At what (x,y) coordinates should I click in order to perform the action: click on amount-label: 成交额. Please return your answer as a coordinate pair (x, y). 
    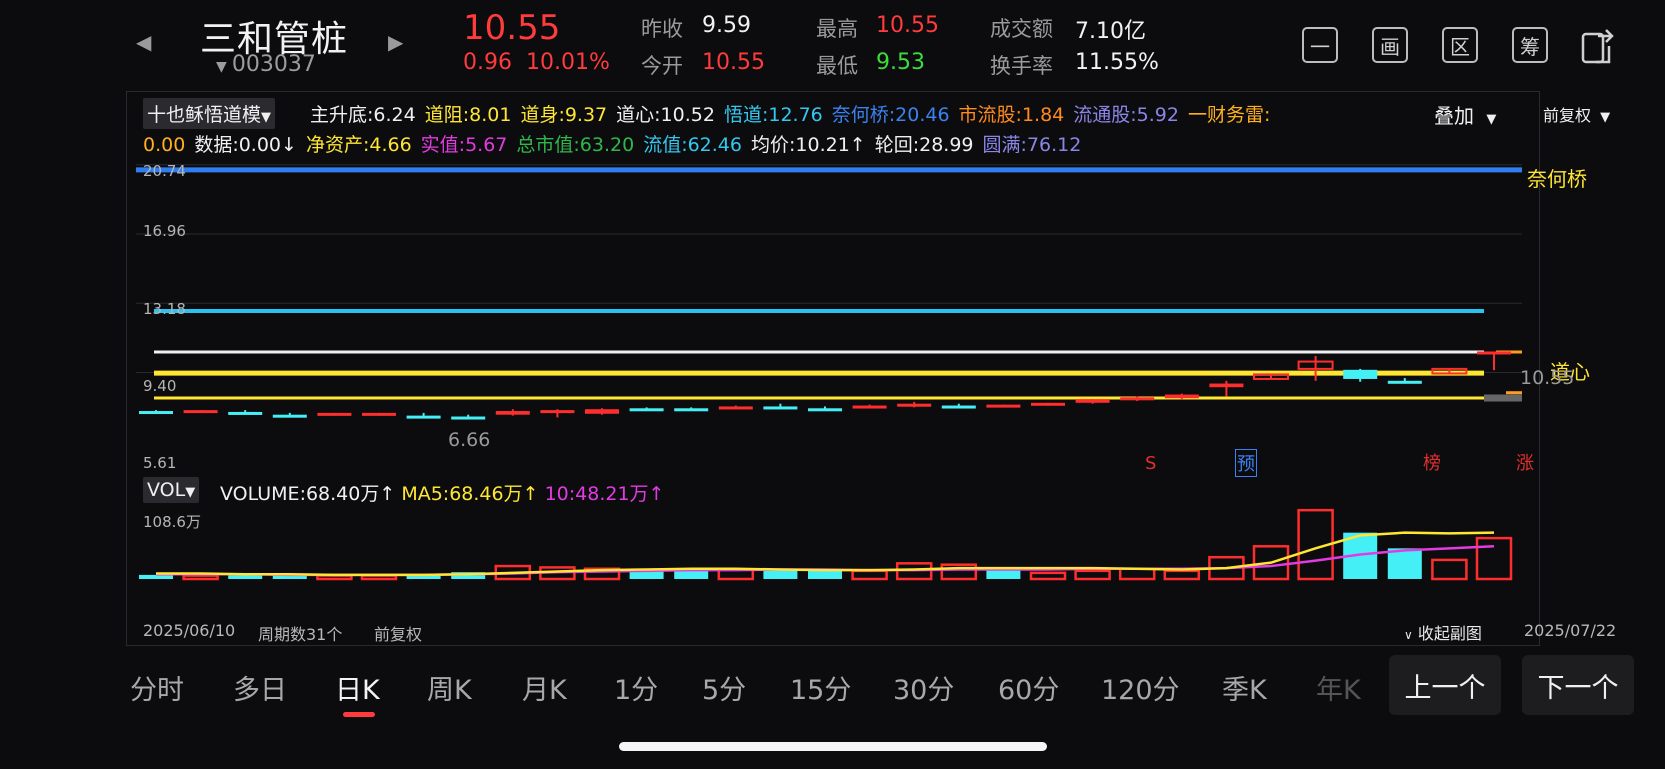
    Looking at the image, I should click on (1021, 29).